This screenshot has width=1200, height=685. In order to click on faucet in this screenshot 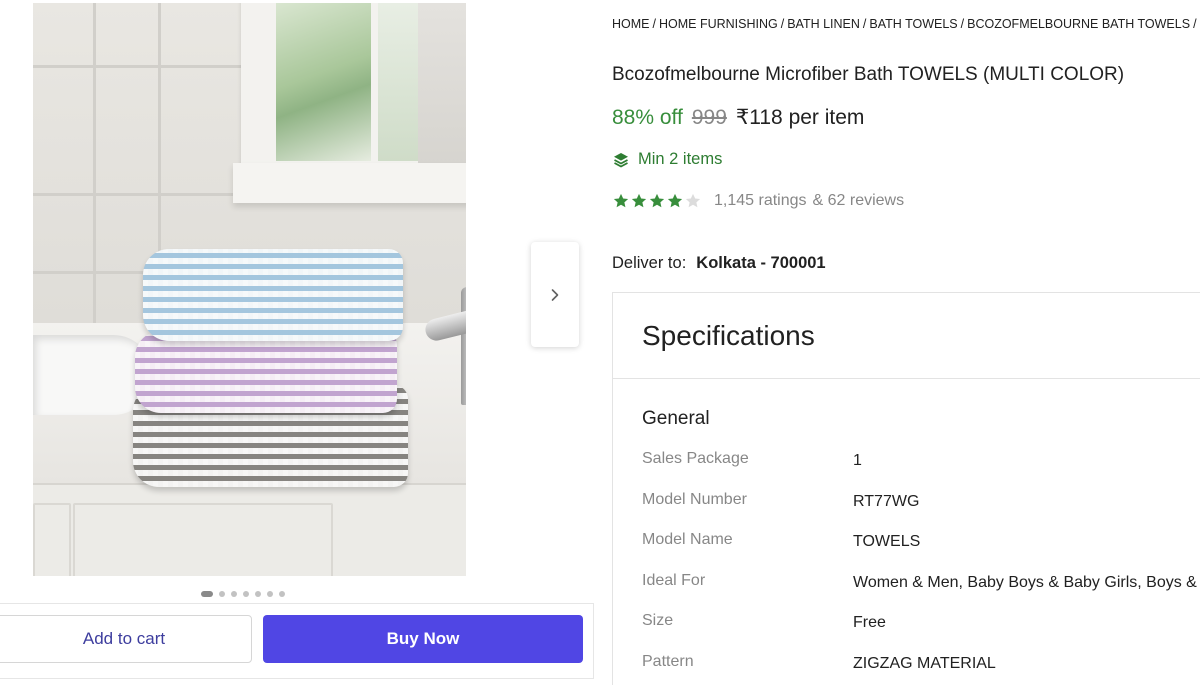, I will do `click(463, 346)`.